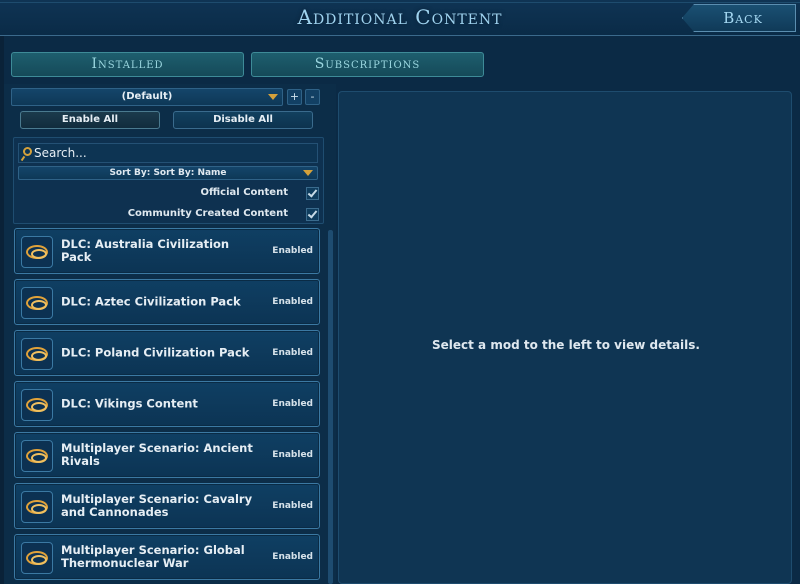 This screenshot has width=800, height=584. What do you see at coordinates (739, 18) in the screenshot?
I see `back-button: Back` at bounding box center [739, 18].